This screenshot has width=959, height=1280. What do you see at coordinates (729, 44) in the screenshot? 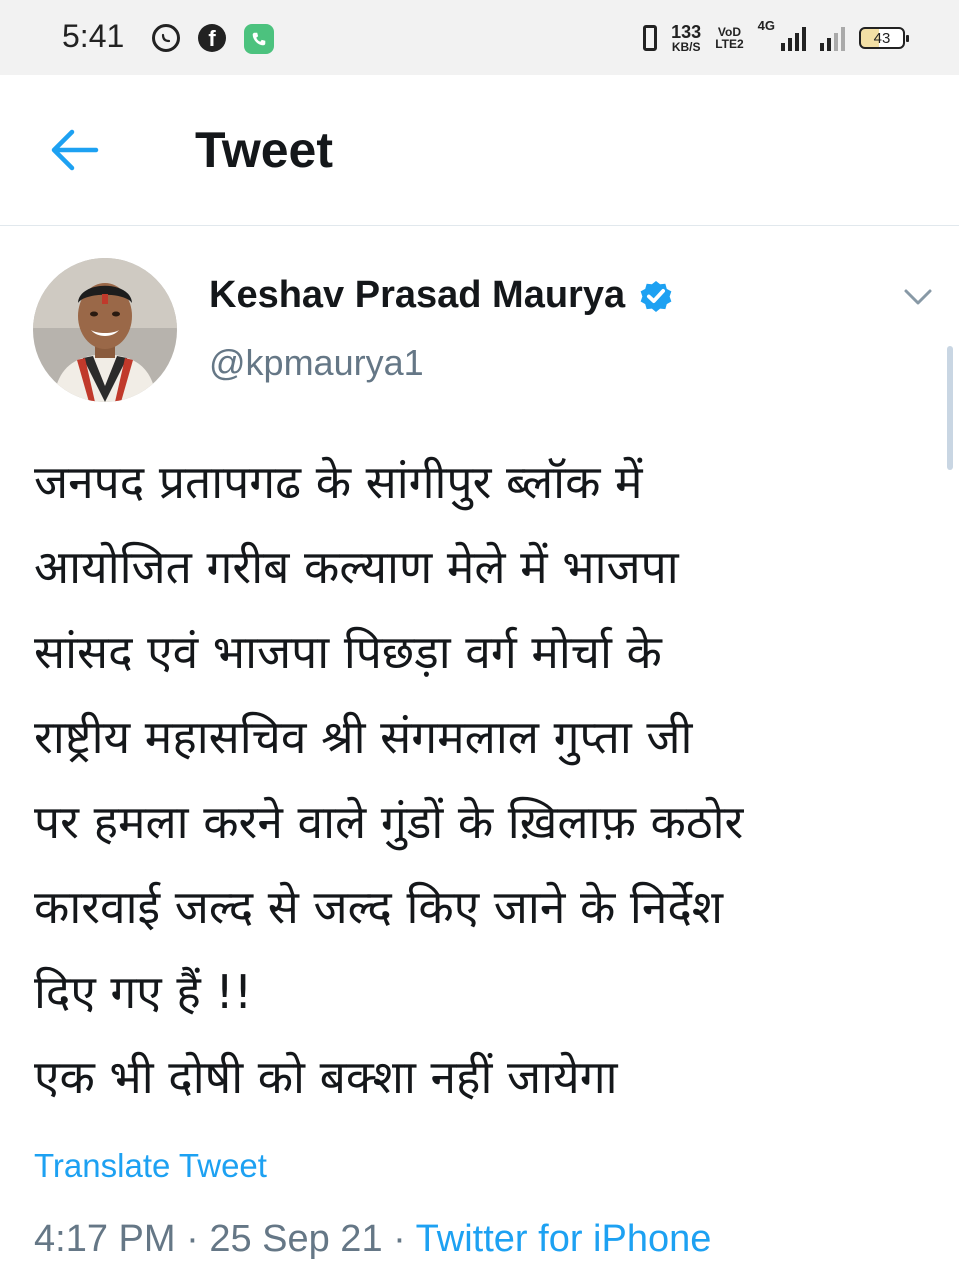
I see `volte-bottom: LTE2` at bounding box center [729, 44].